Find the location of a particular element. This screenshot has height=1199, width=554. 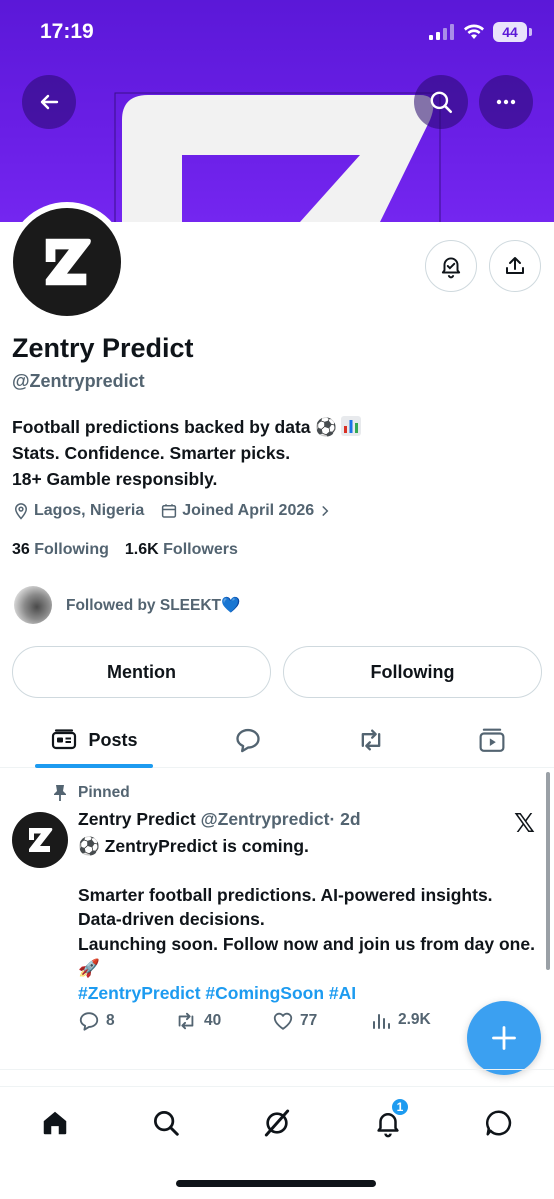

more-icon is located at coordinates (506, 102).